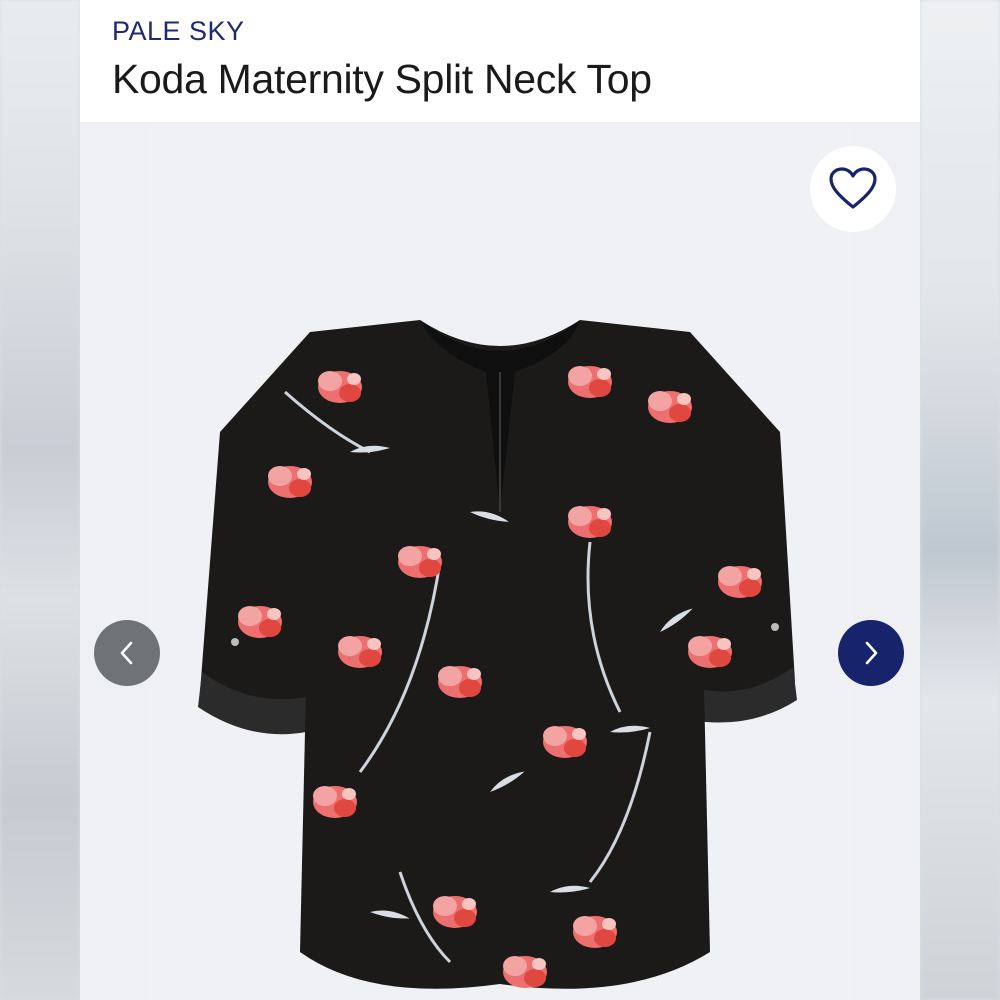 The image size is (1000, 1000). I want to click on product-title: Koda Maternity Split Neck Top, so click(382, 79).